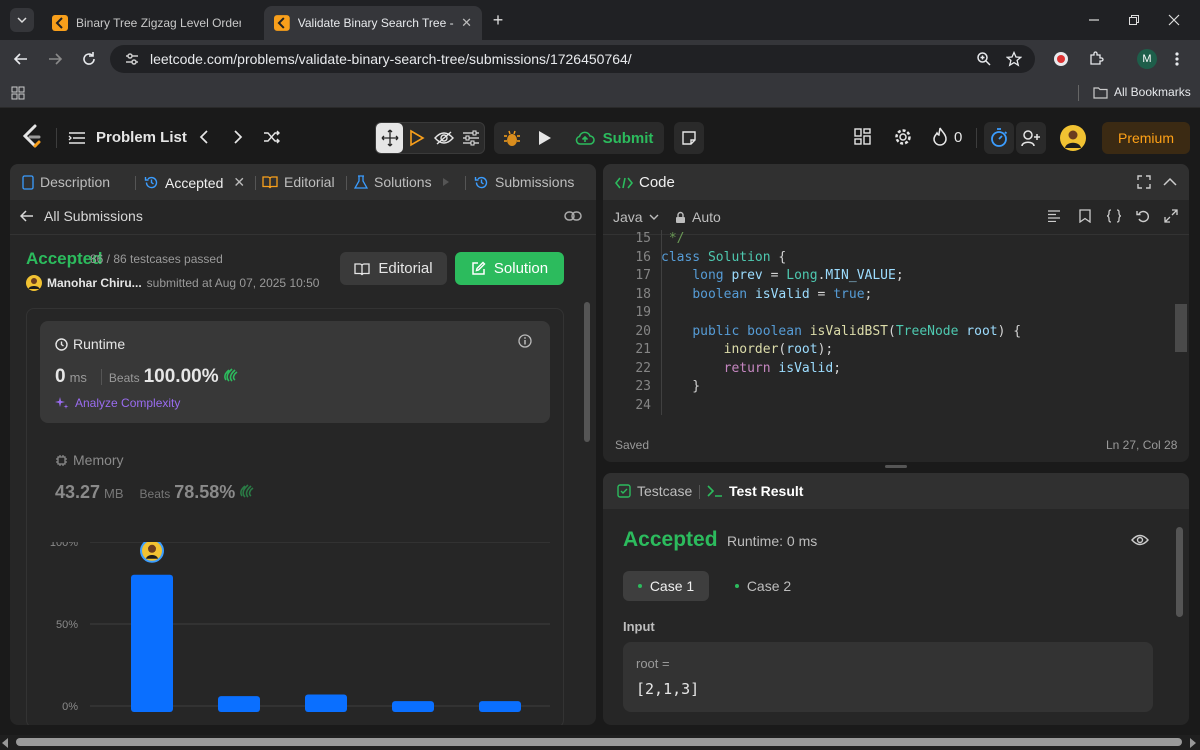  What do you see at coordinates (643, 349) in the screenshot?
I see `line-number: 21` at bounding box center [643, 349].